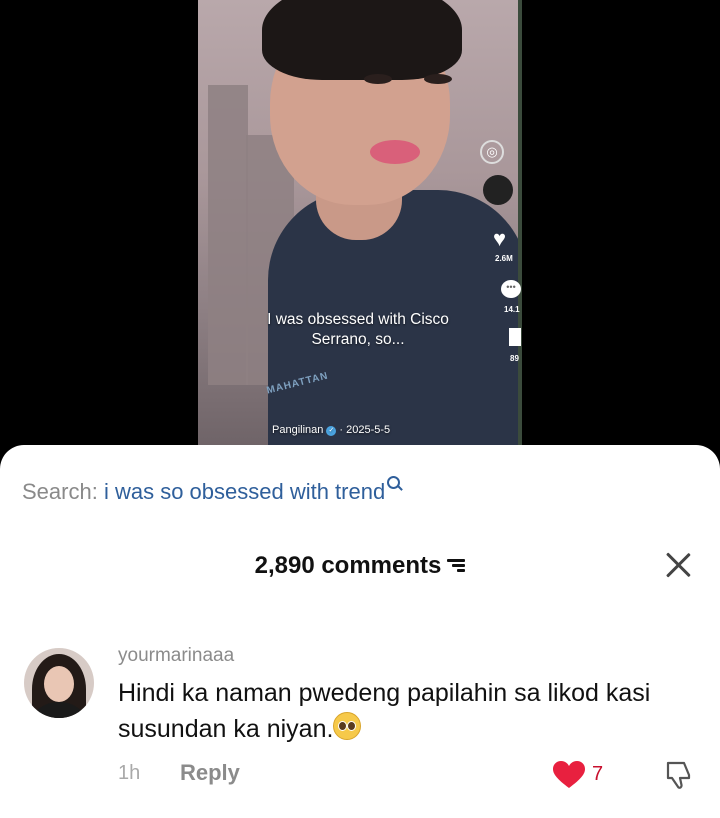  Describe the element at coordinates (499, 239) in the screenshot. I see `like-icon: ♥` at that location.